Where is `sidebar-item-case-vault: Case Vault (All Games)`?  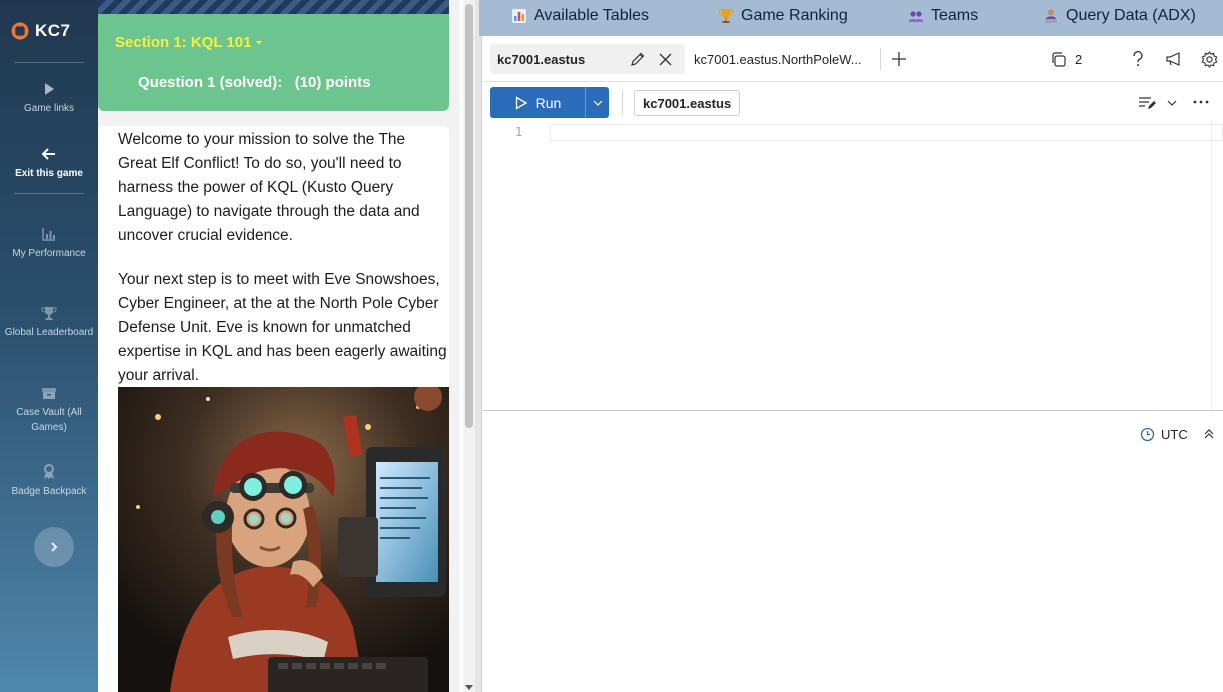 sidebar-item-case-vault: Case Vault (All Games) is located at coordinates (49, 410).